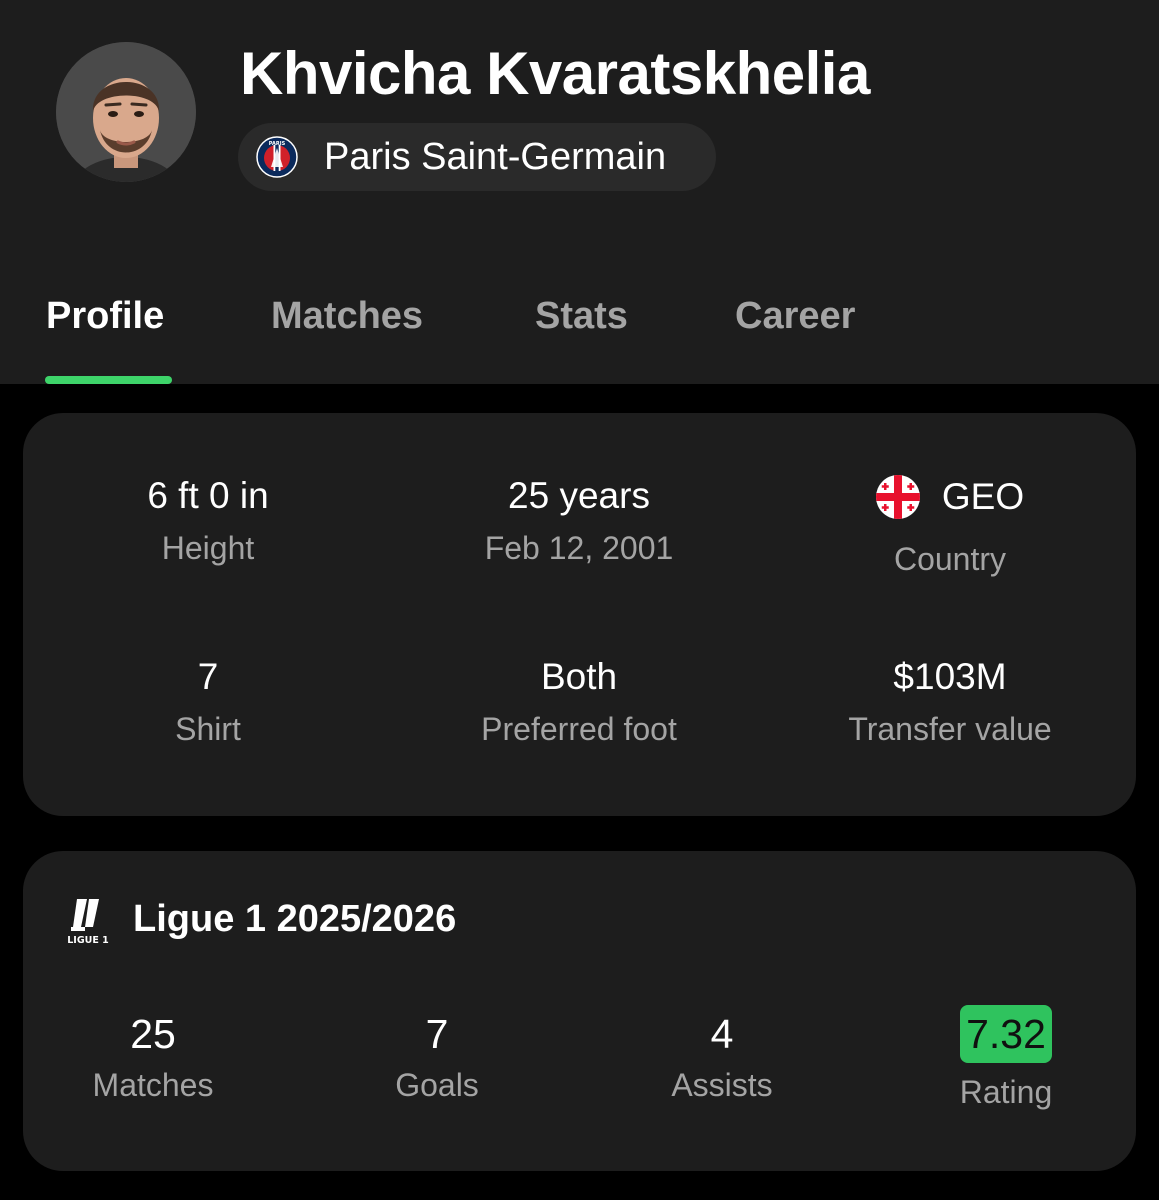  Describe the element at coordinates (579, 701) in the screenshot. I see `foot-cell: Both Preferred foot` at that location.